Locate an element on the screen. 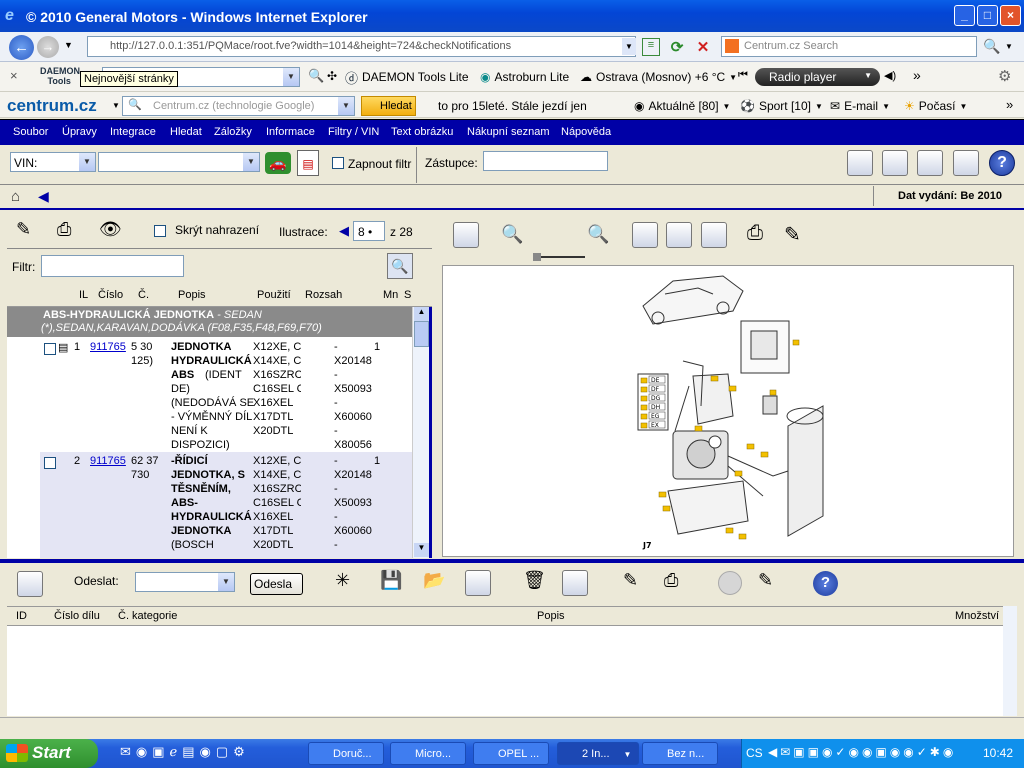 This screenshot has width=1024, height=768. pocasi-button: ☀ Počasí ▼ is located at coordinates (935, 106).